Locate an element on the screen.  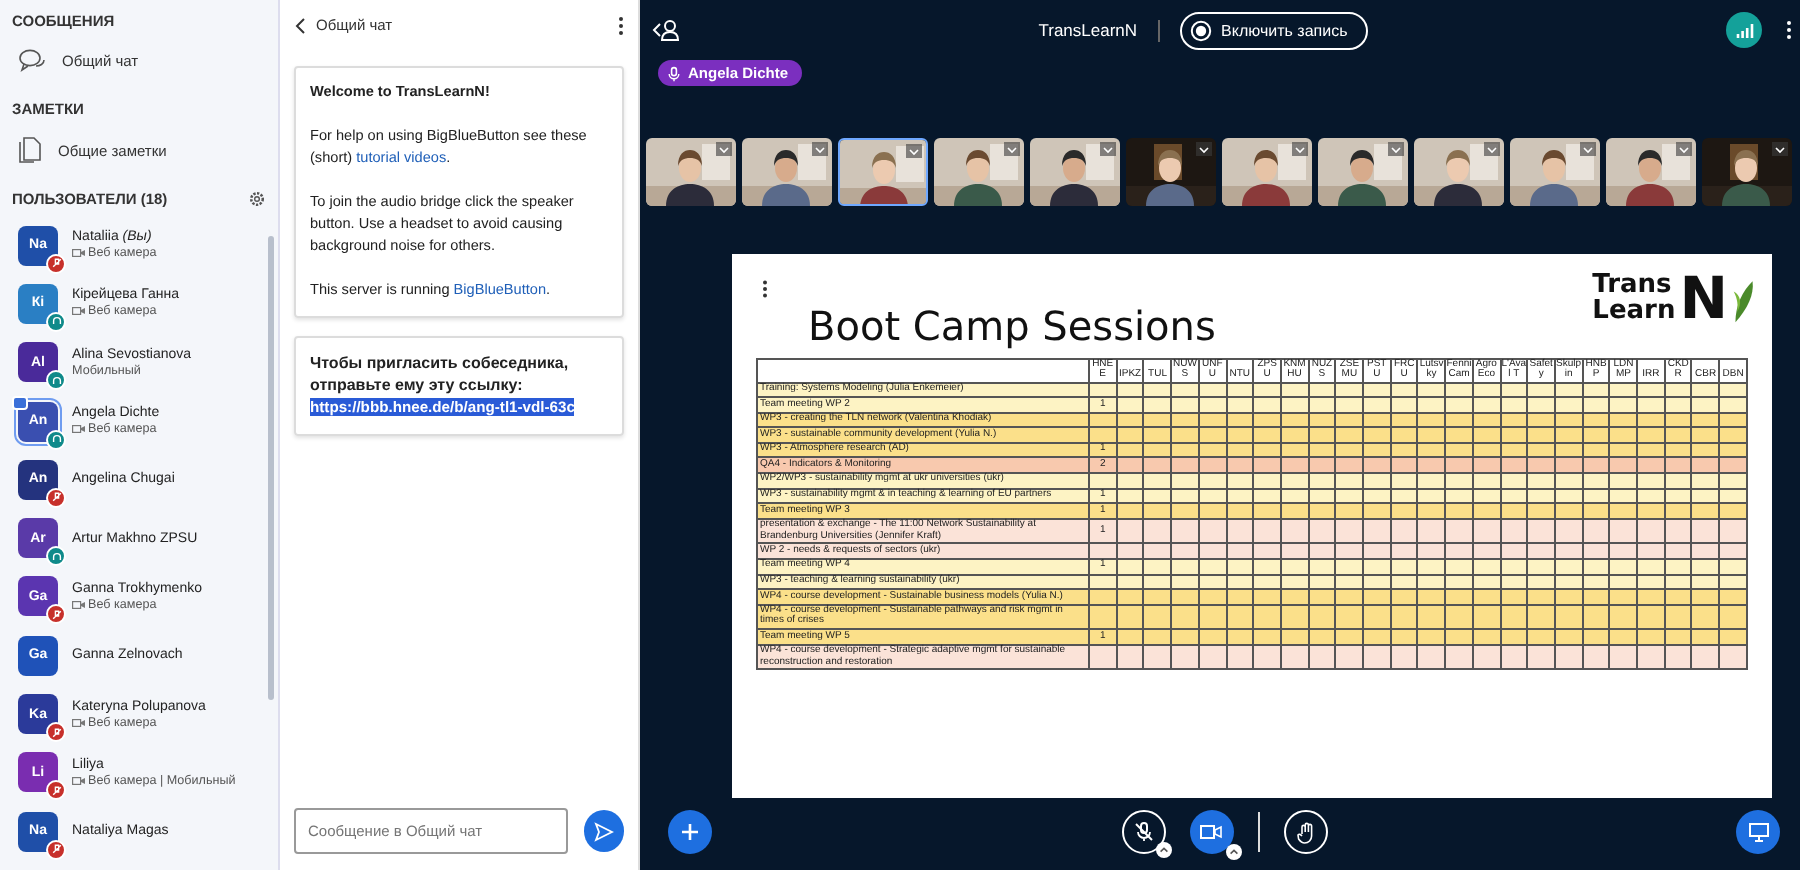
send-icon is located at coordinates (603, 831).